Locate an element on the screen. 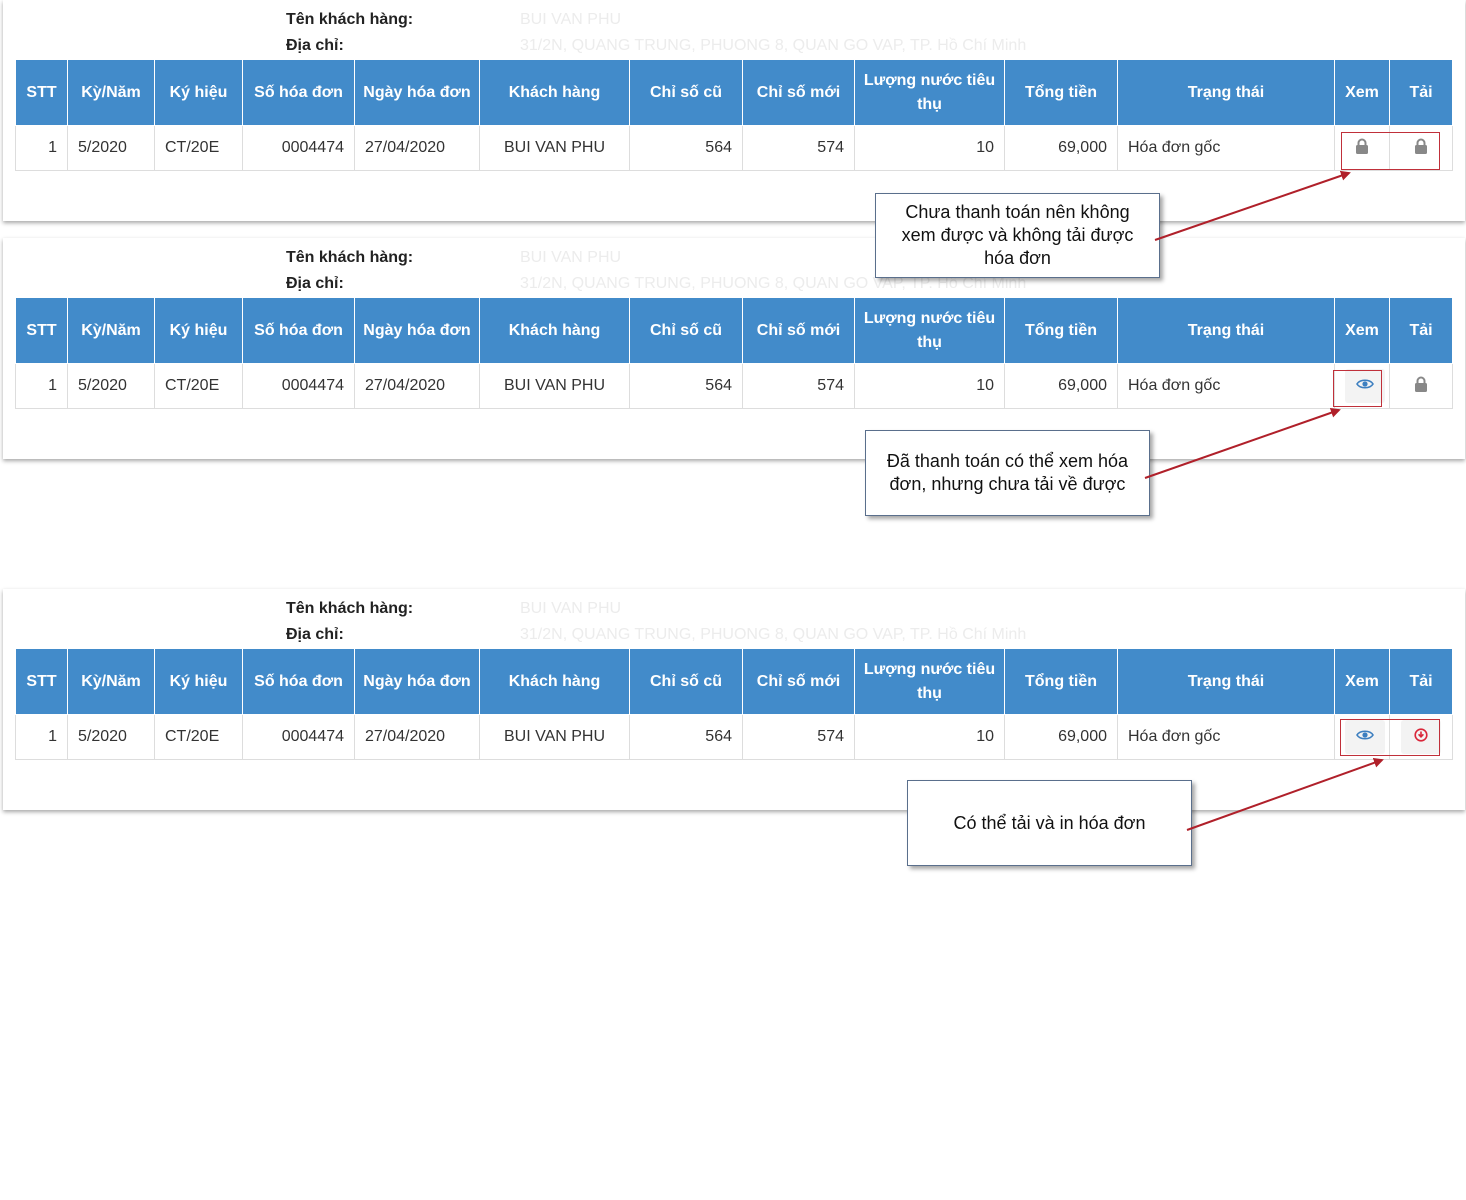 The width and height of the screenshot is (1466, 1200). cell-chi-so-cu: 564 is located at coordinates (686, 386).